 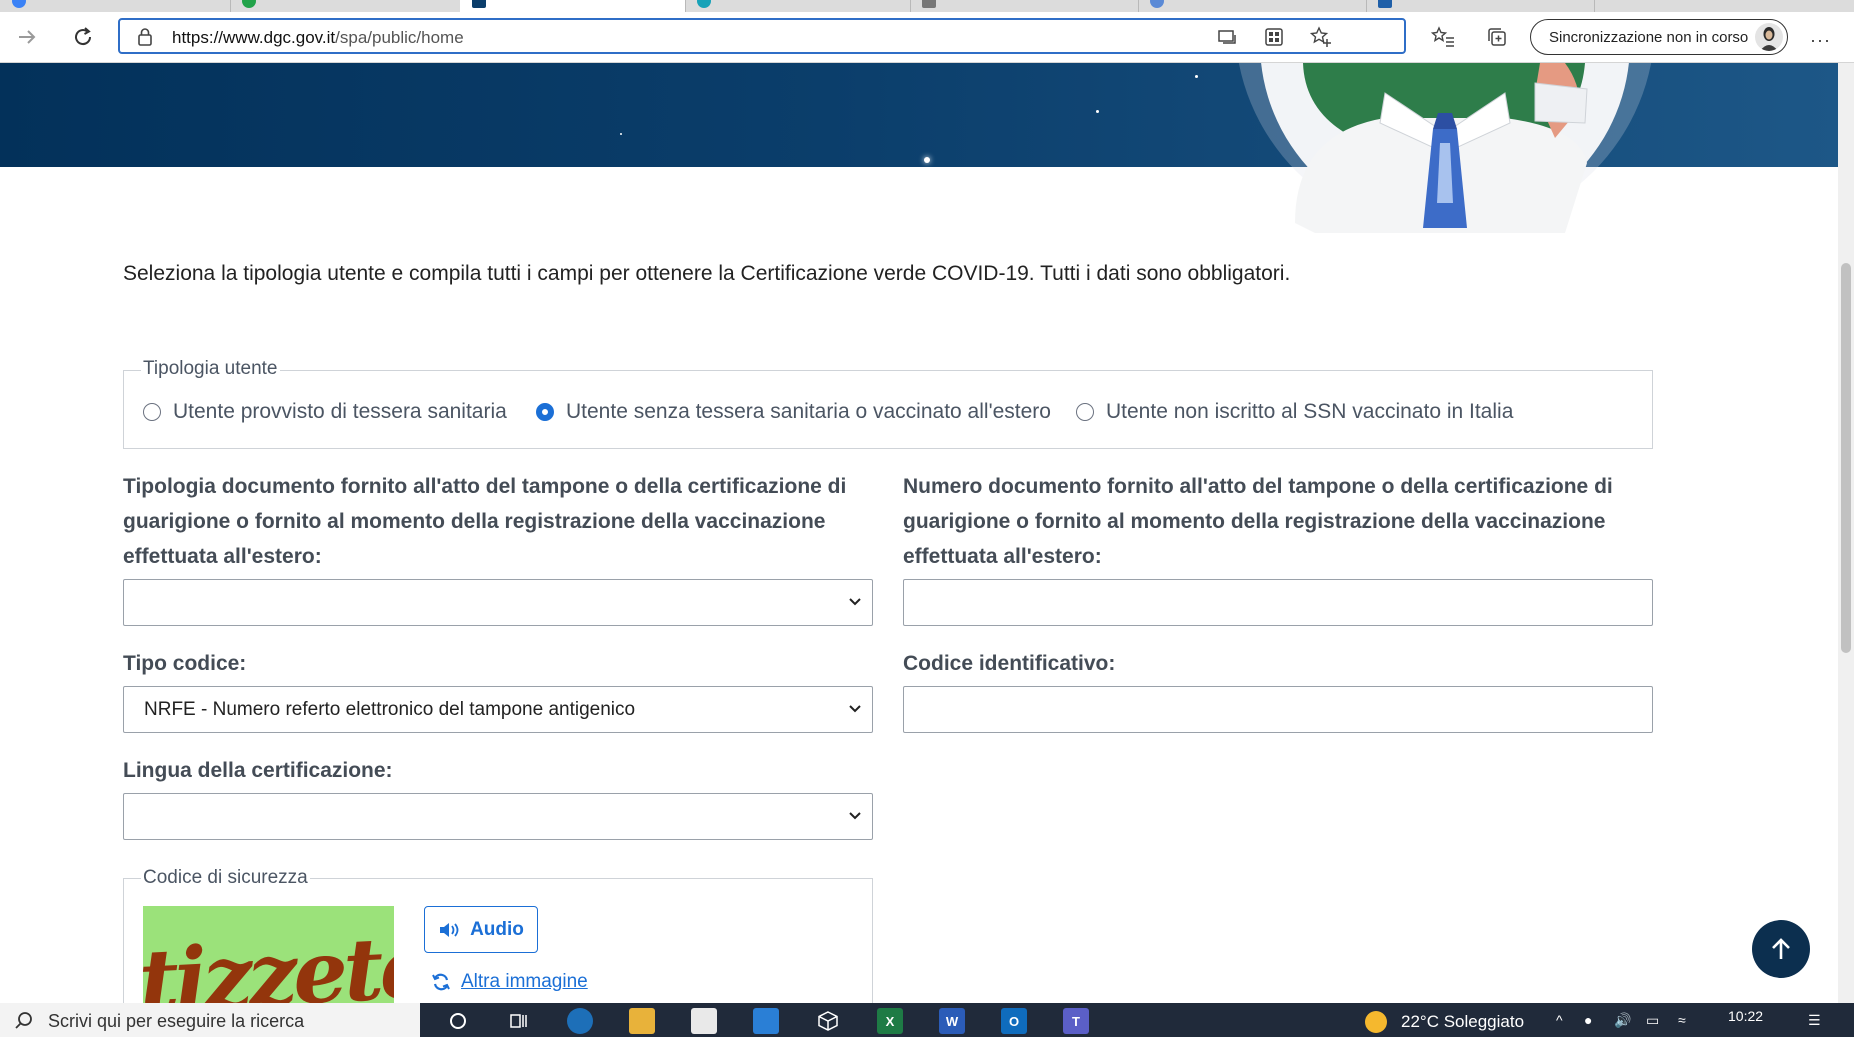 I want to click on favorites-button, so click(x=1443, y=37).